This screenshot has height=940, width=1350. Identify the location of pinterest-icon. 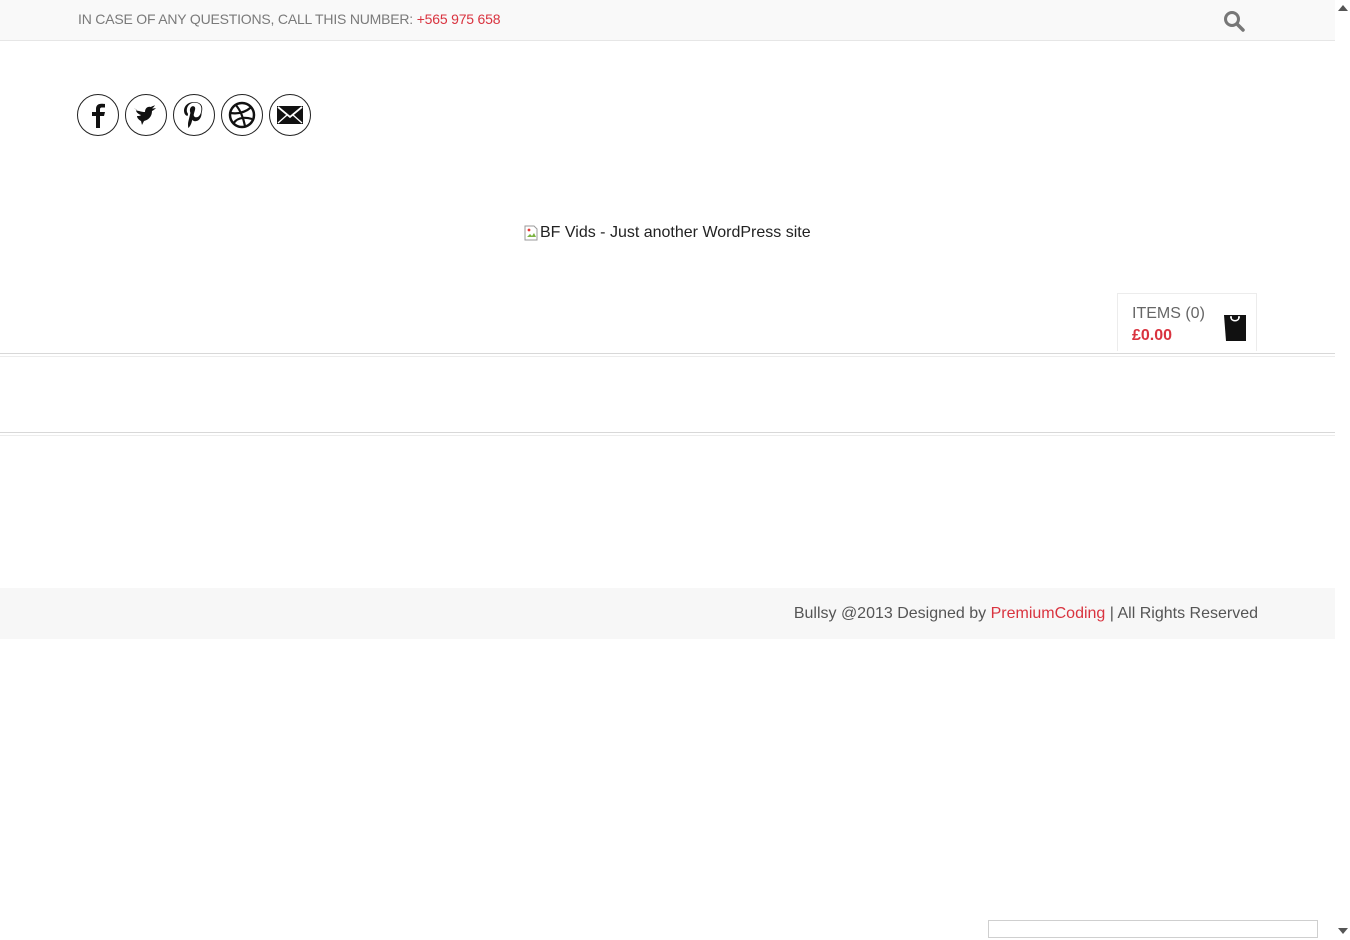
(194, 115).